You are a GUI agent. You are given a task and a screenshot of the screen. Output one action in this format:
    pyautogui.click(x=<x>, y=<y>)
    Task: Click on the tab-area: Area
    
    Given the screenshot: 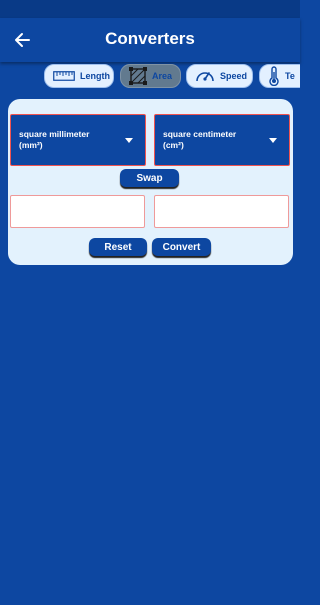 What is the action you would take?
    pyautogui.click(x=150, y=76)
    